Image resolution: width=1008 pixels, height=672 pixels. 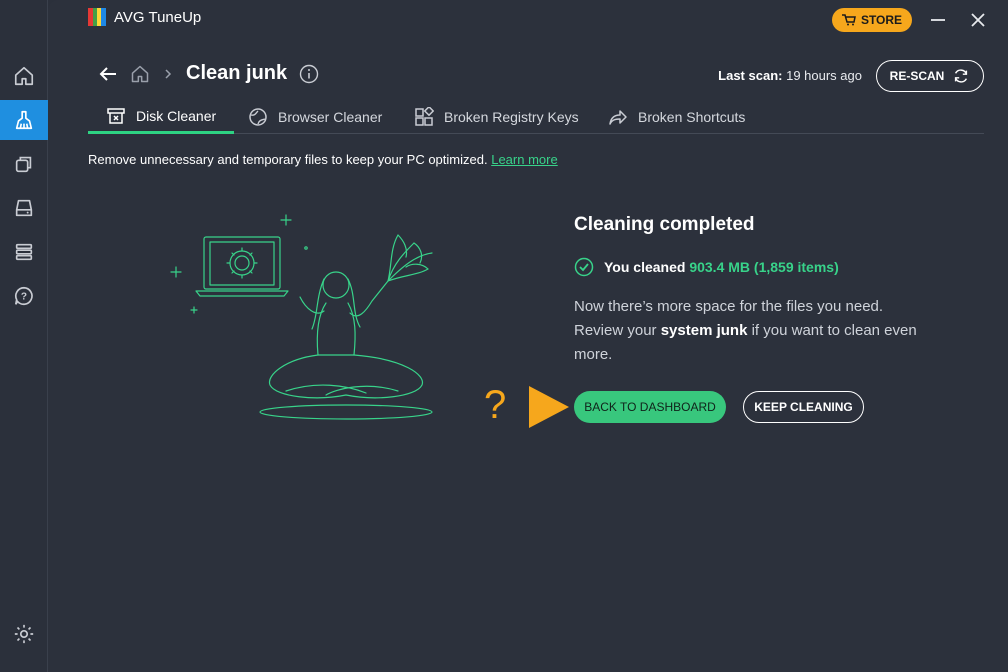 What do you see at coordinates (97, 17) in the screenshot?
I see `avg-logo-icon` at bounding box center [97, 17].